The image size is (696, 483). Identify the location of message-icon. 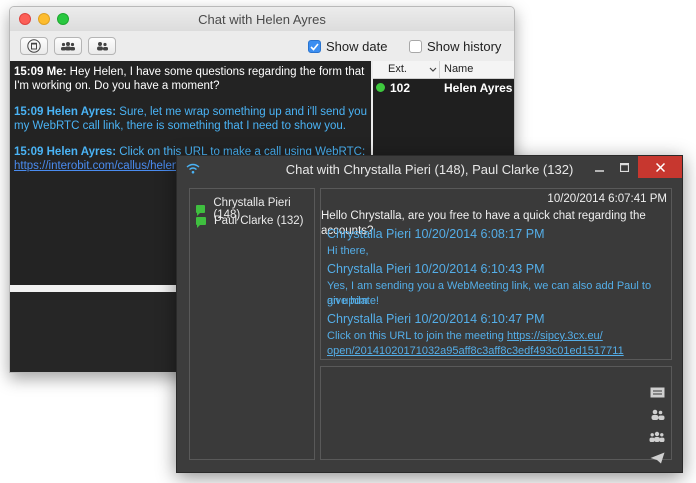
(657, 392).